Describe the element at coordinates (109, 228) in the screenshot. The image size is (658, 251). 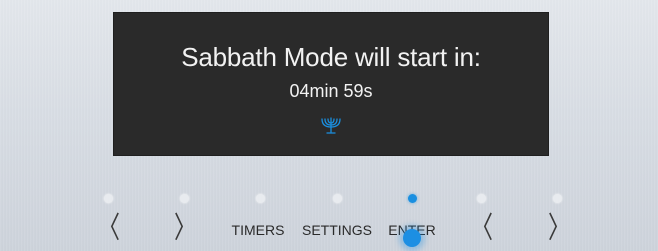
I see `left-prev-button: 〈` at that location.